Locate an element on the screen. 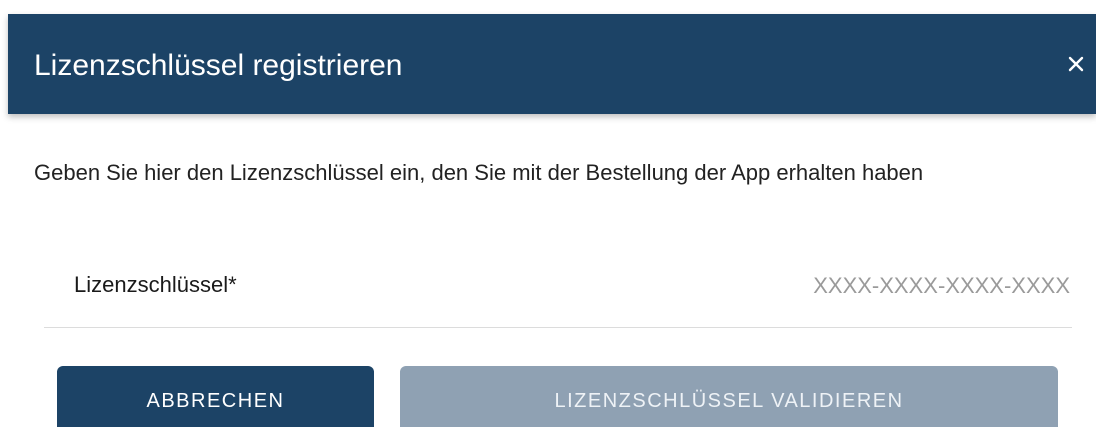 The width and height of the screenshot is (1096, 427). dialog-title: Lizenzschlüssel registrieren is located at coordinates (218, 65).